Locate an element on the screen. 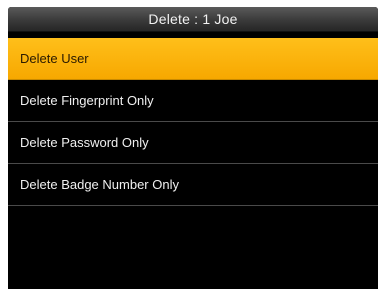 The height and width of the screenshot is (289, 378). menu-item-delete-password-only: Delete Password Only is located at coordinates (193, 143).